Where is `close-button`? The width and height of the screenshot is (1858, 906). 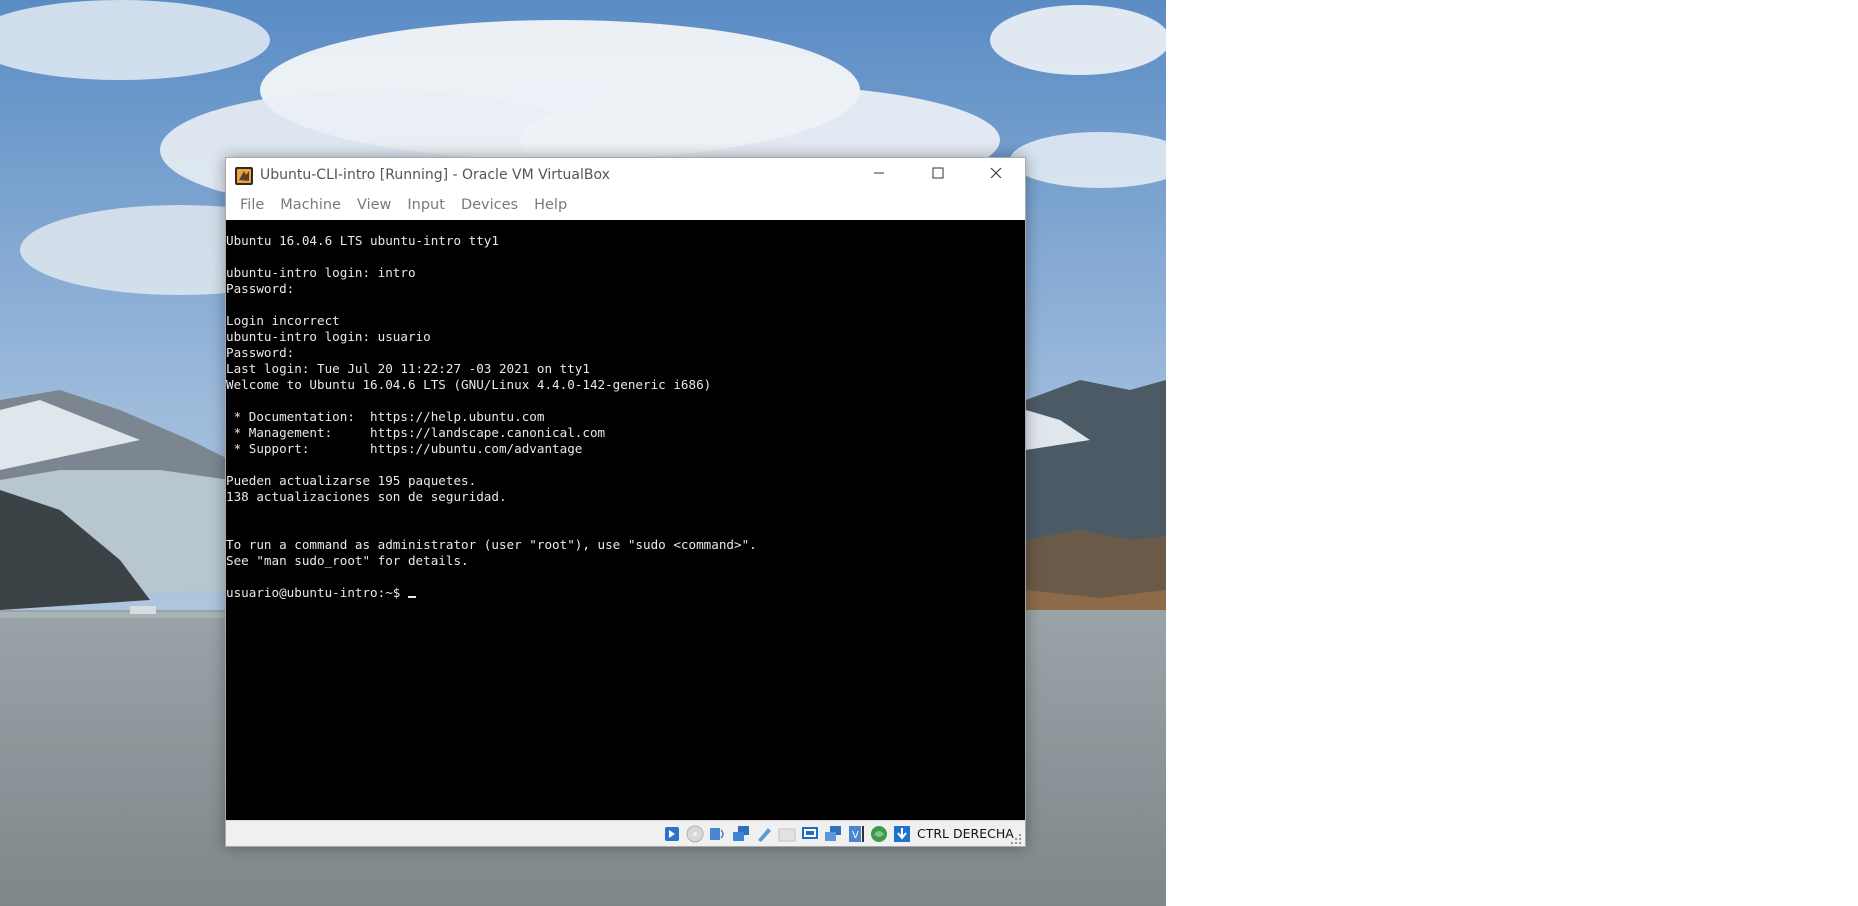 close-button is located at coordinates (996, 174).